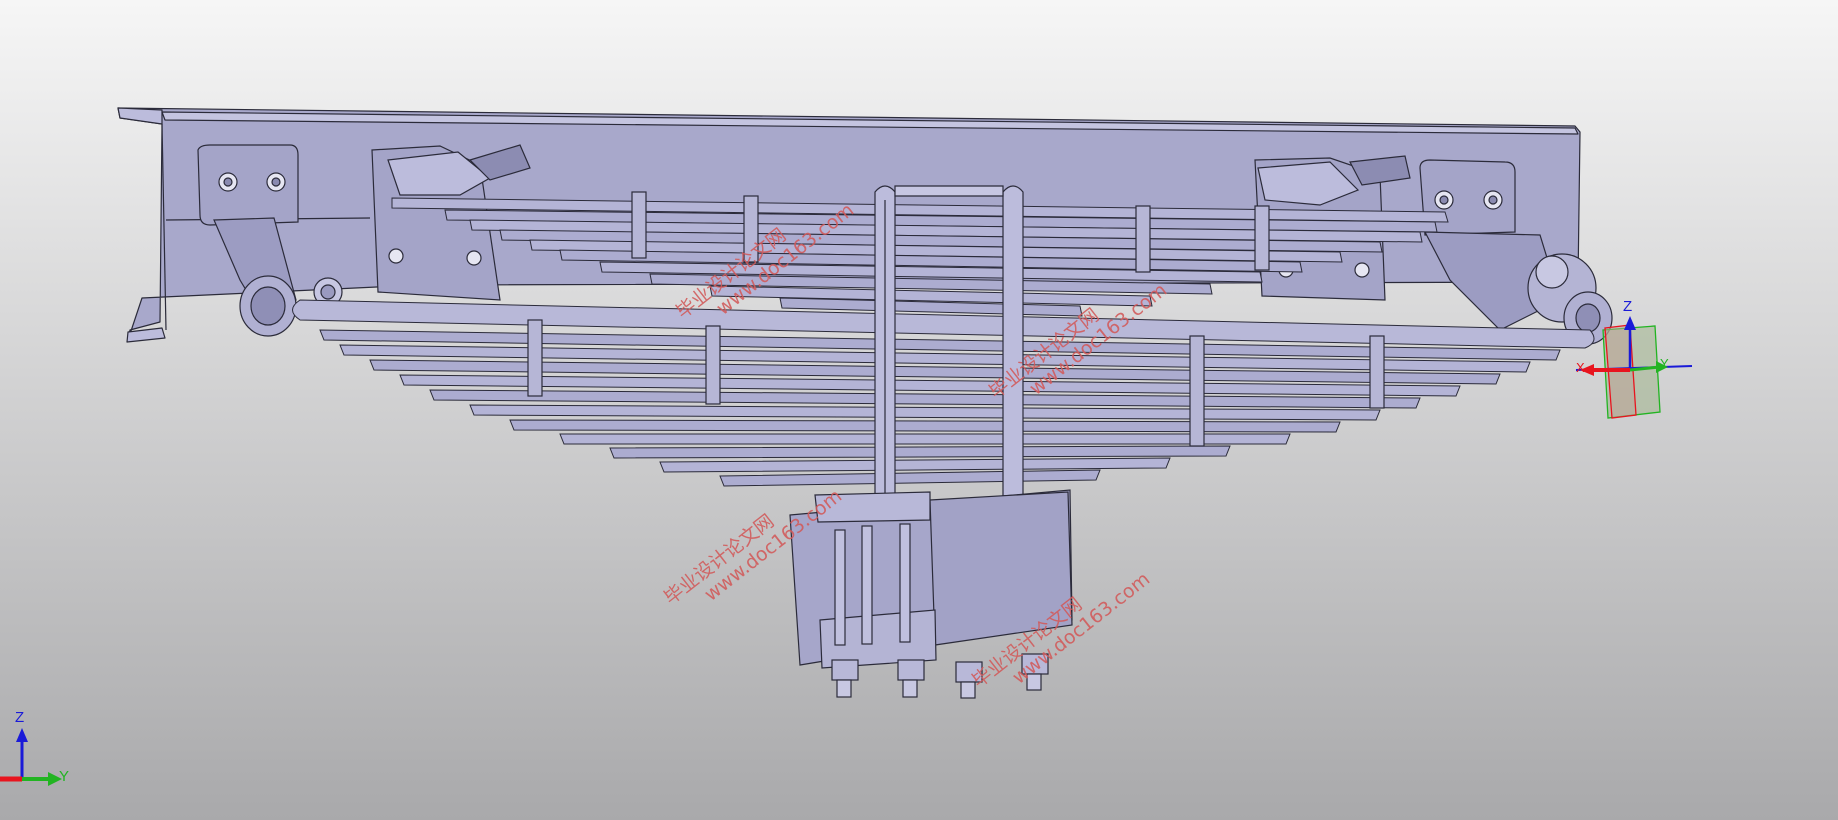 This screenshot has height=820, width=1838. What do you see at coordinates (1628, 306) in the screenshot?
I see `model-axis-label-z: Z` at bounding box center [1628, 306].